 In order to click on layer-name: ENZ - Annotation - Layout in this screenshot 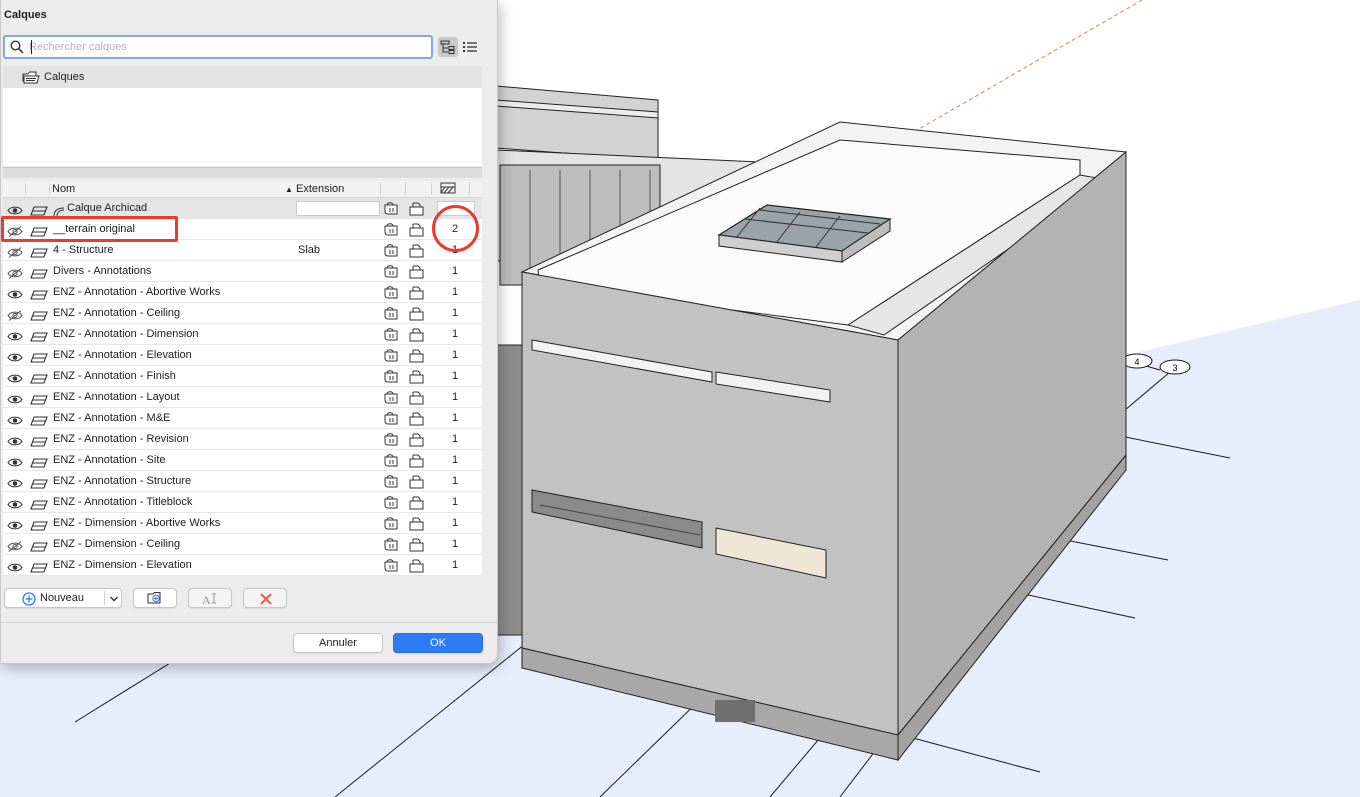, I will do `click(116, 397)`.